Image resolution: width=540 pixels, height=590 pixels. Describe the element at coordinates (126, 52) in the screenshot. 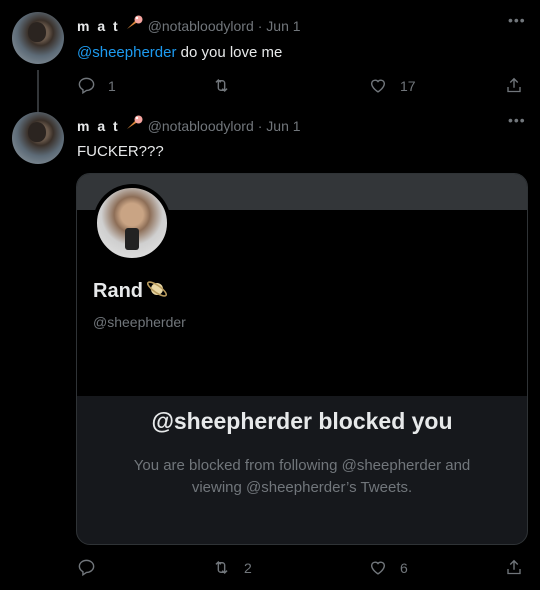

I see `mention-link: @sheepherder` at that location.